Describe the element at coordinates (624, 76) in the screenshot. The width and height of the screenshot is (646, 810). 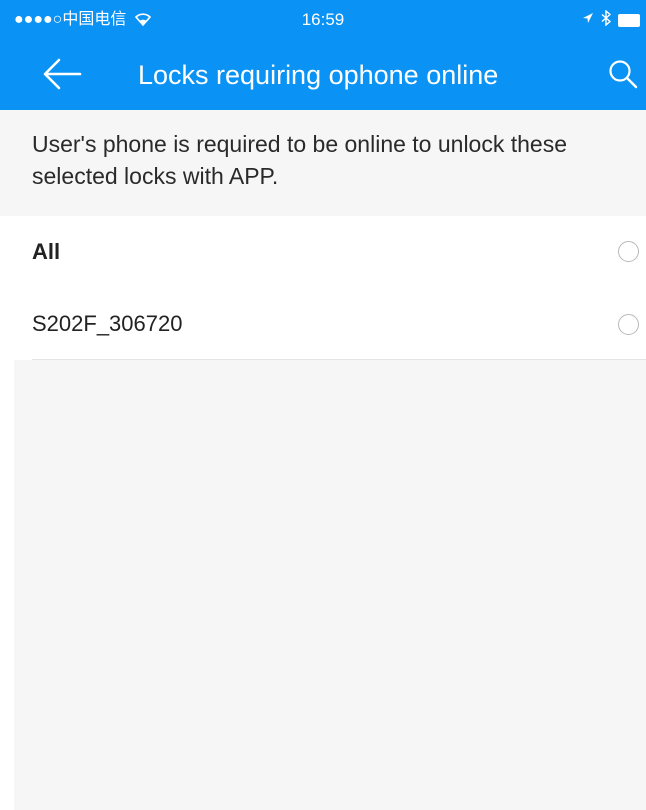
I see `search-icon` at that location.